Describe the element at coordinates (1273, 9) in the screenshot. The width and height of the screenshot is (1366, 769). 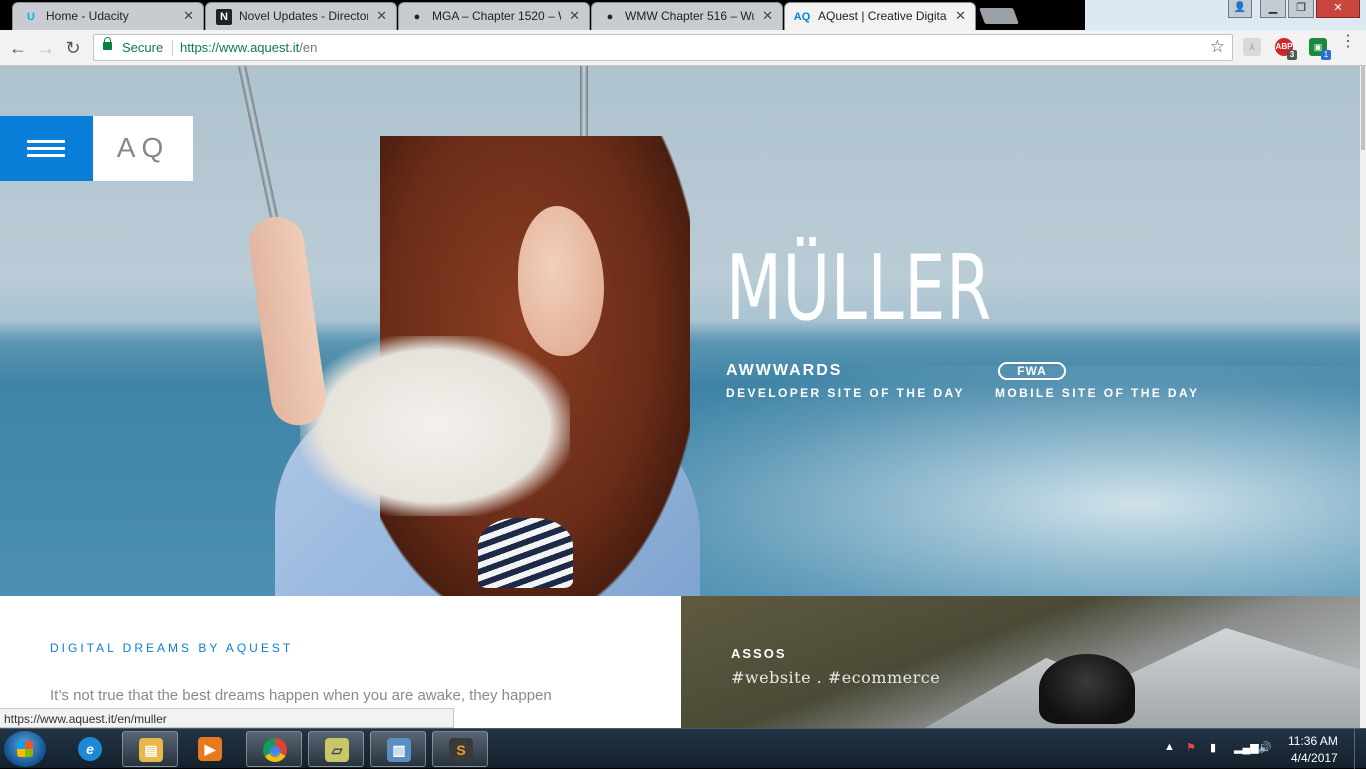
I see `minimize-button: ▁` at that location.